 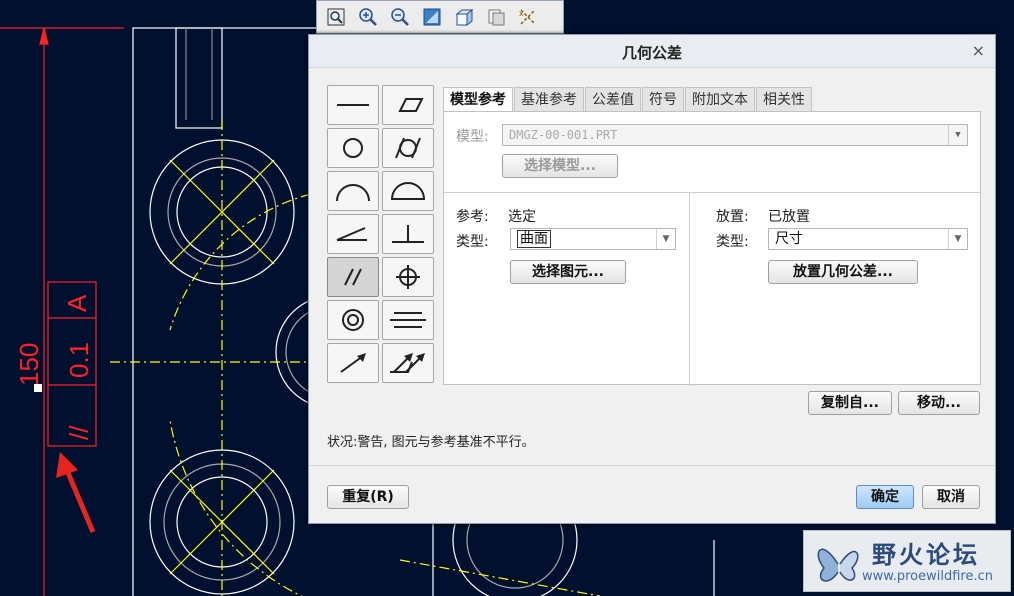 I want to click on tab-relevance: 相关性, so click(x=784, y=99).